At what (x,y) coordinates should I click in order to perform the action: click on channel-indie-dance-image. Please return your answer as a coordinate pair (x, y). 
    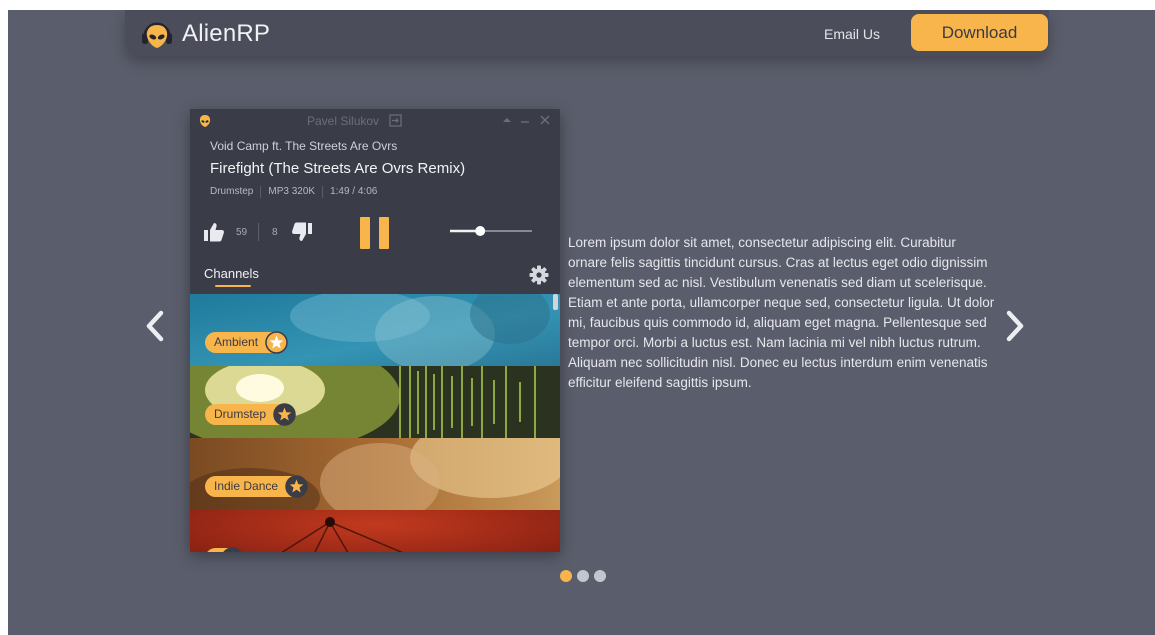
    Looking at the image, I should click on (375, 474).